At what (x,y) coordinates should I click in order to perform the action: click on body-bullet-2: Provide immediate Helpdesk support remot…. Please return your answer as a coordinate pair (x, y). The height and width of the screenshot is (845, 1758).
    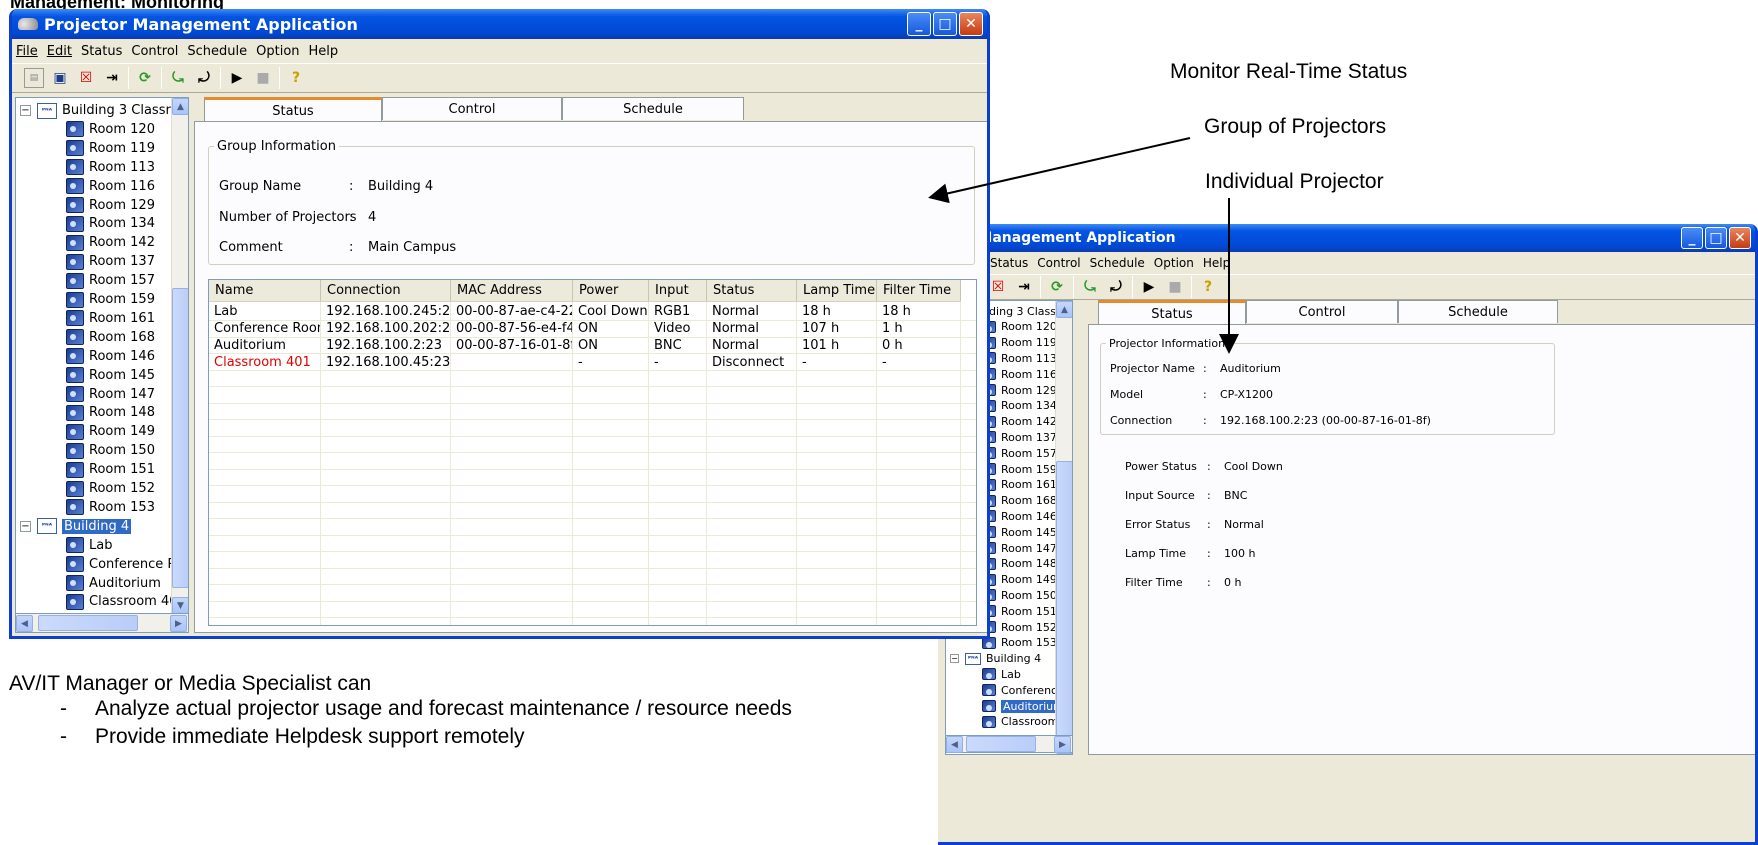
    Looking at the image, I should click on (310, 736).